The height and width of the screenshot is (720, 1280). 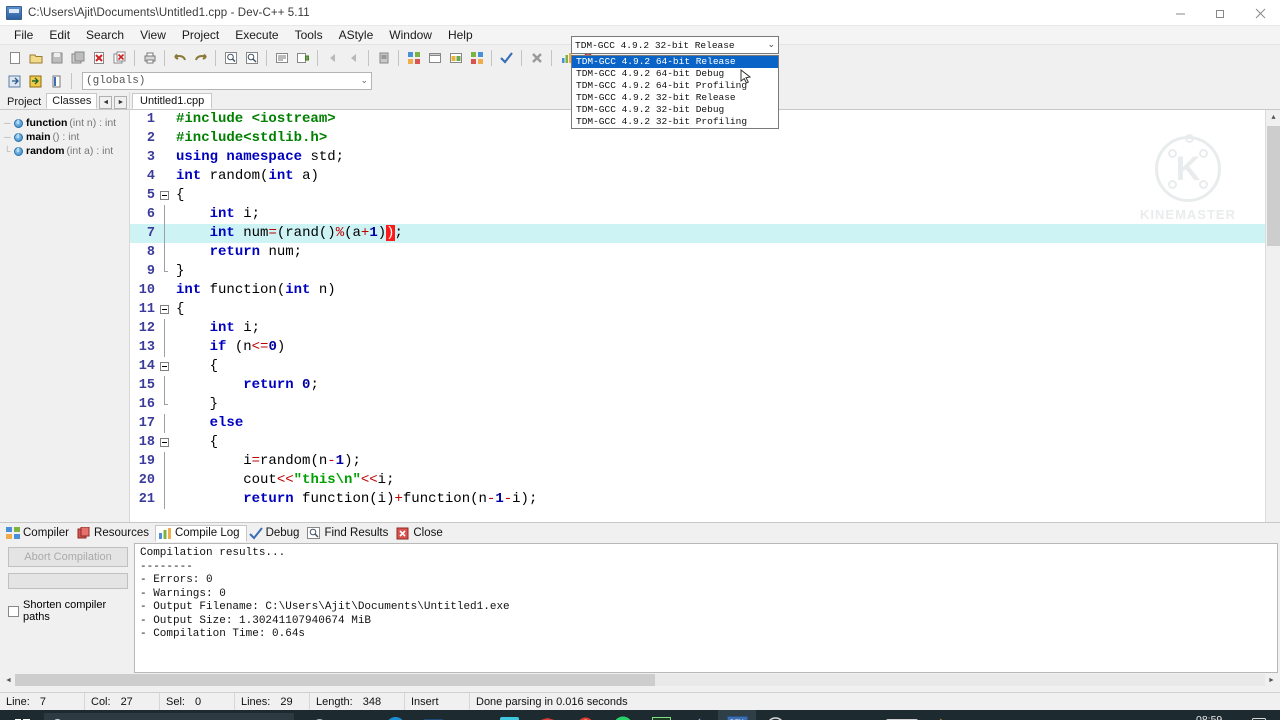 What do you see at coordinates (705, 195) in the screenshot?
I see `code-line: 5{` at bounding box center [705, 195].